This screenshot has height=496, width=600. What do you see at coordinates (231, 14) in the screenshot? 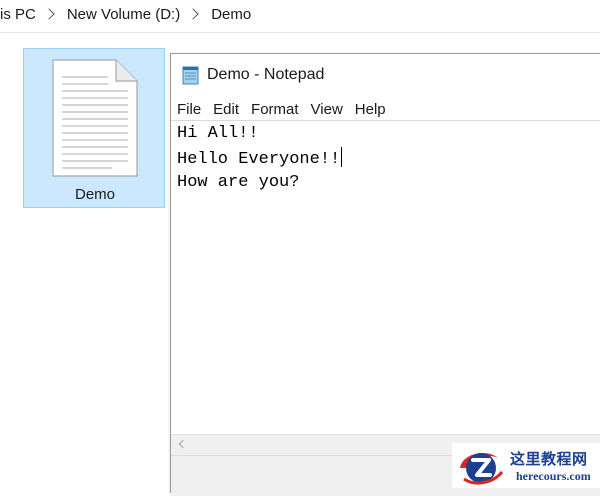
I see `breadcrumb-item-demo: Demo` at bounding box center [231, 14].